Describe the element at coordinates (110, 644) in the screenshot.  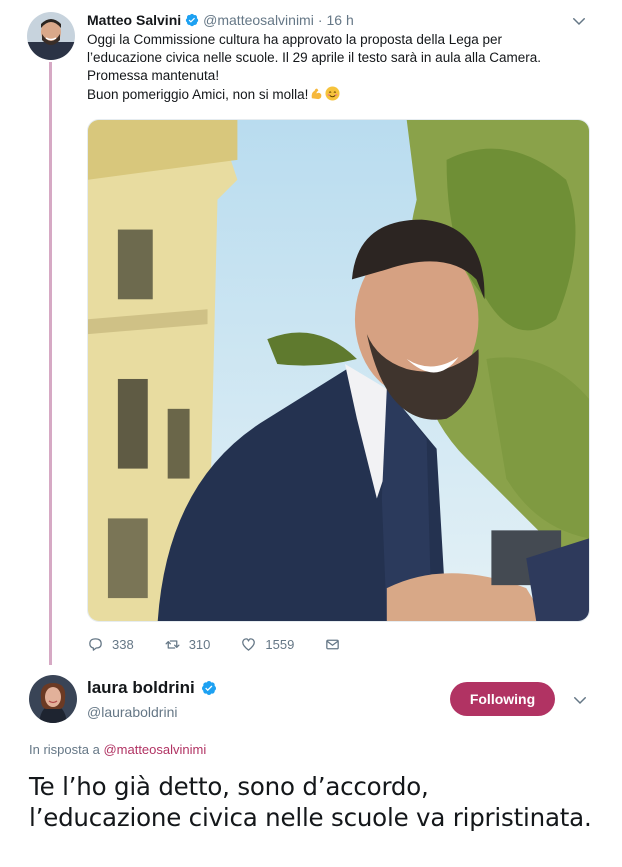
I see `reply-button: 338` at that location.